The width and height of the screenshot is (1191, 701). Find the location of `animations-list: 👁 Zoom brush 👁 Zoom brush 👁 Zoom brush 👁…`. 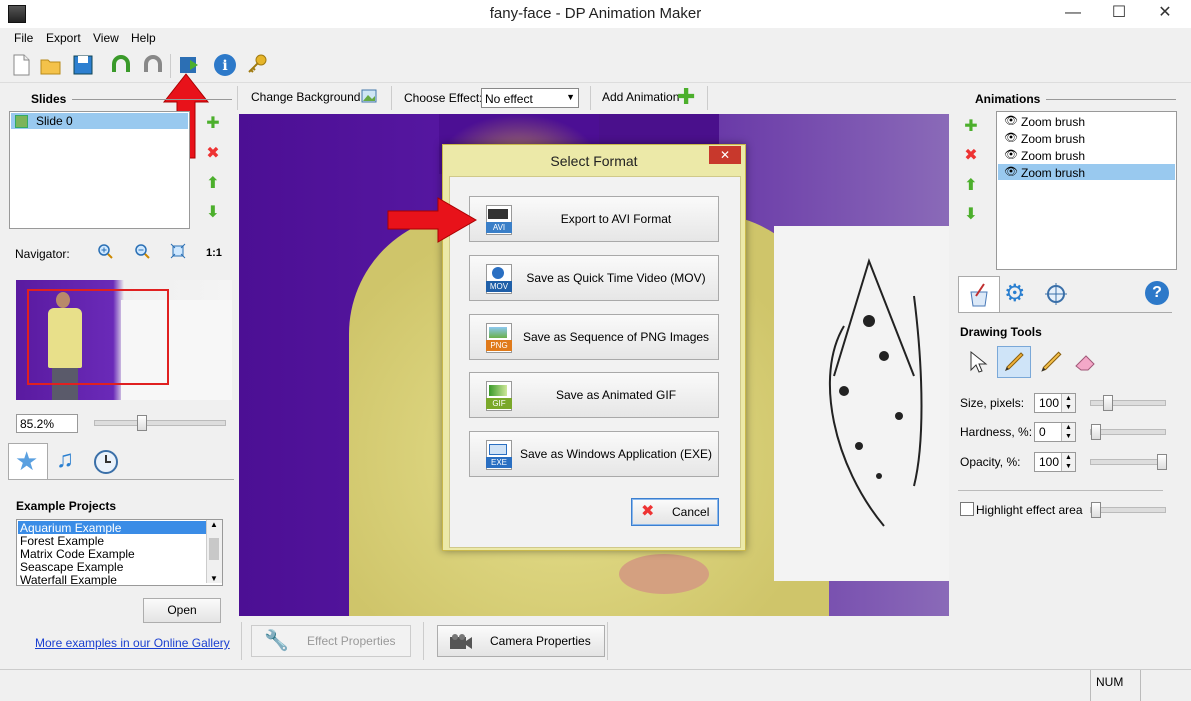

animations-list: 👁 Zoom brush 👁 Zoom brush 👁 Zoom brush 👁… is located at coordinates (1086, 190).